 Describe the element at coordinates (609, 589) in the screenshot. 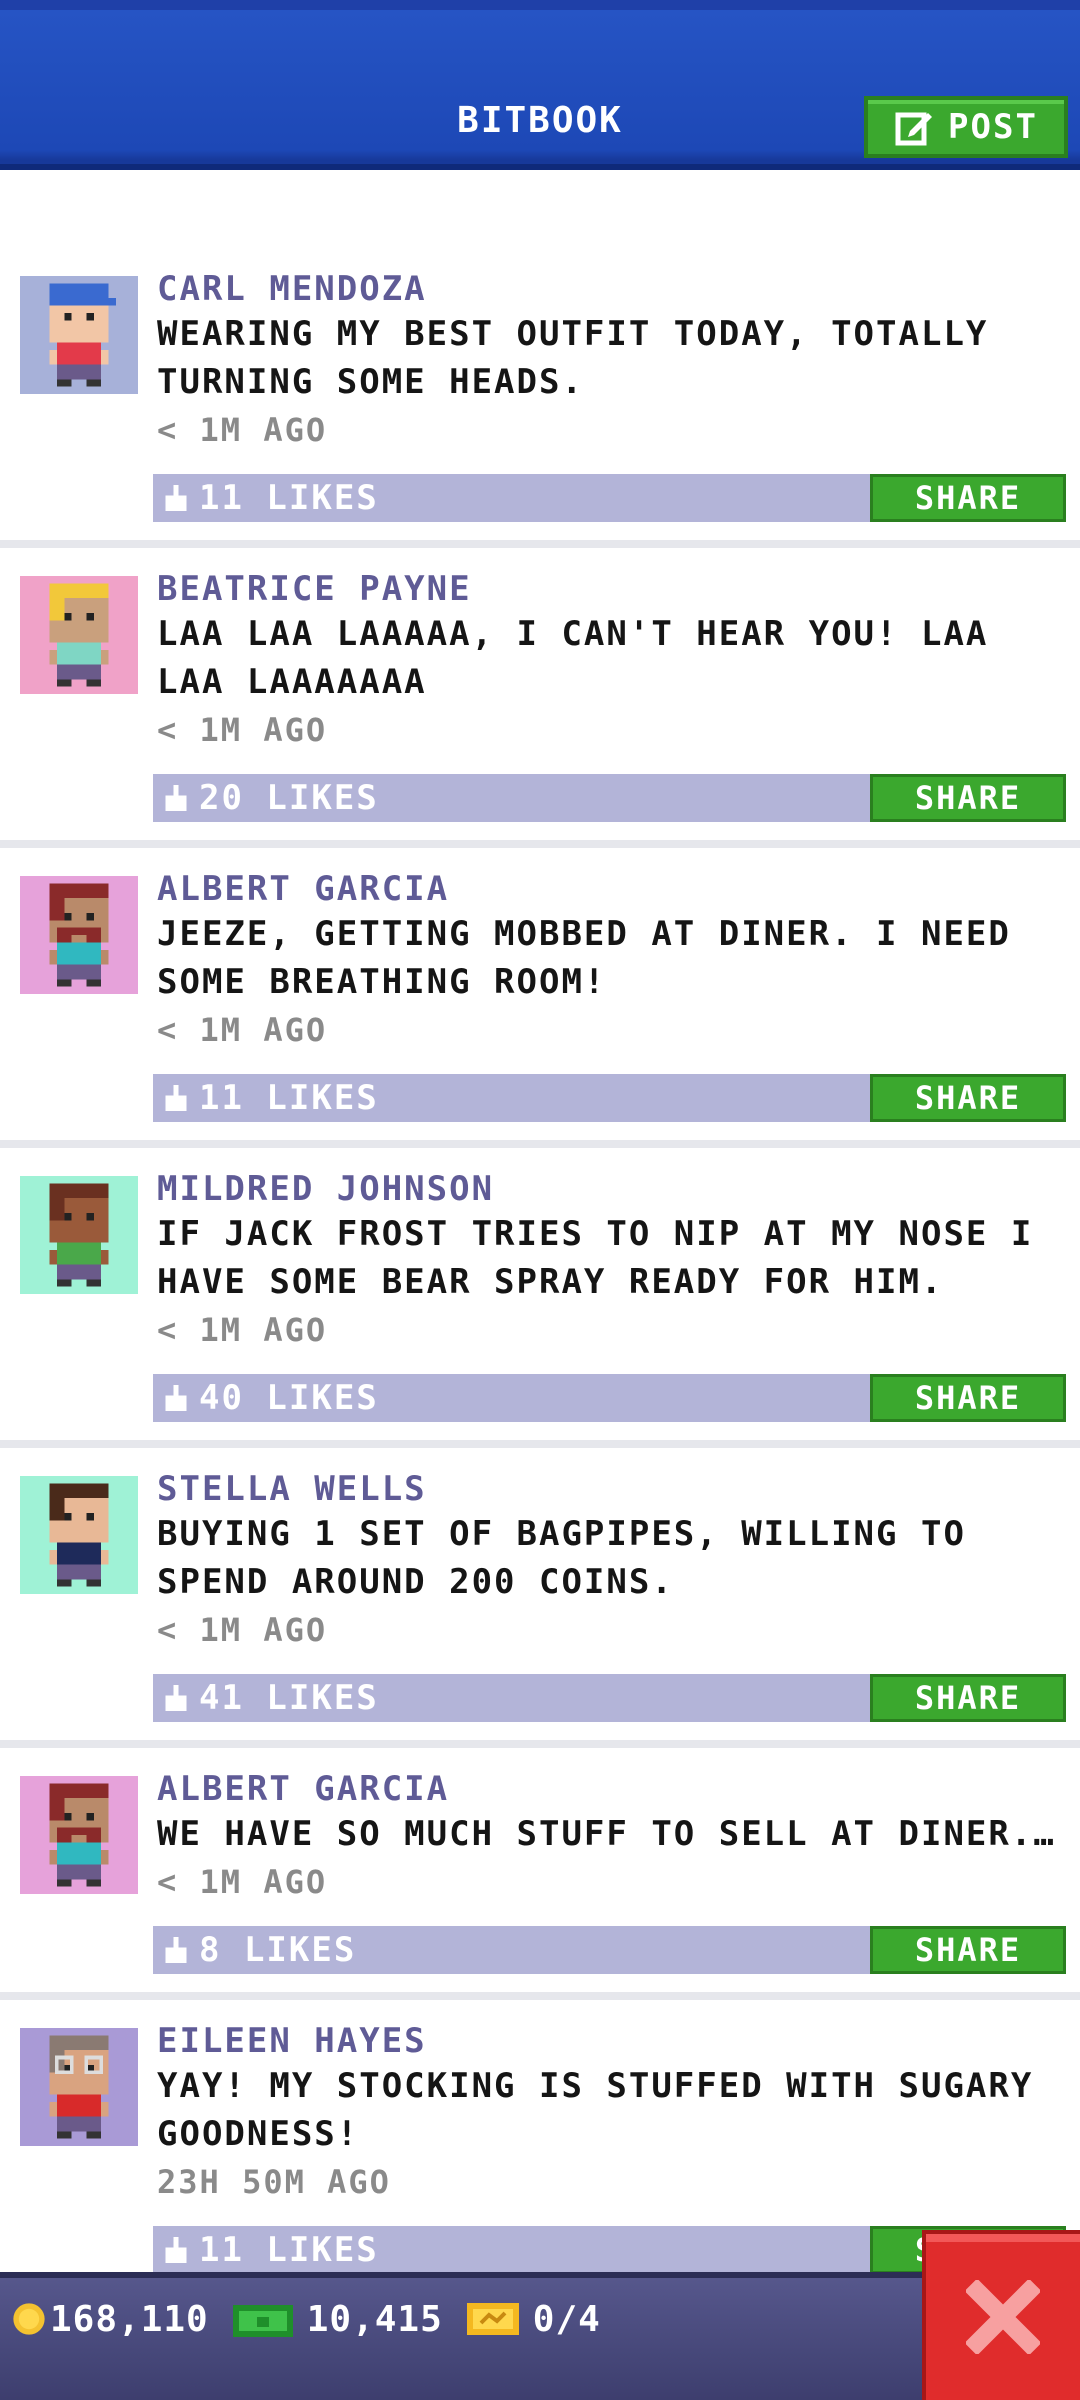

I see `post-author: BEATRICE PAYNE` at that location.